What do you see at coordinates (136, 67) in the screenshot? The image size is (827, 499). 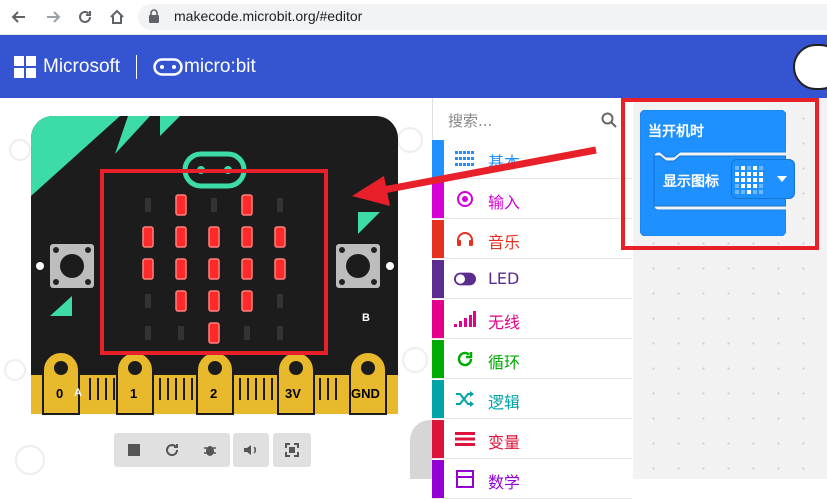 I see `header-divider` at bounding box center [136, 67].